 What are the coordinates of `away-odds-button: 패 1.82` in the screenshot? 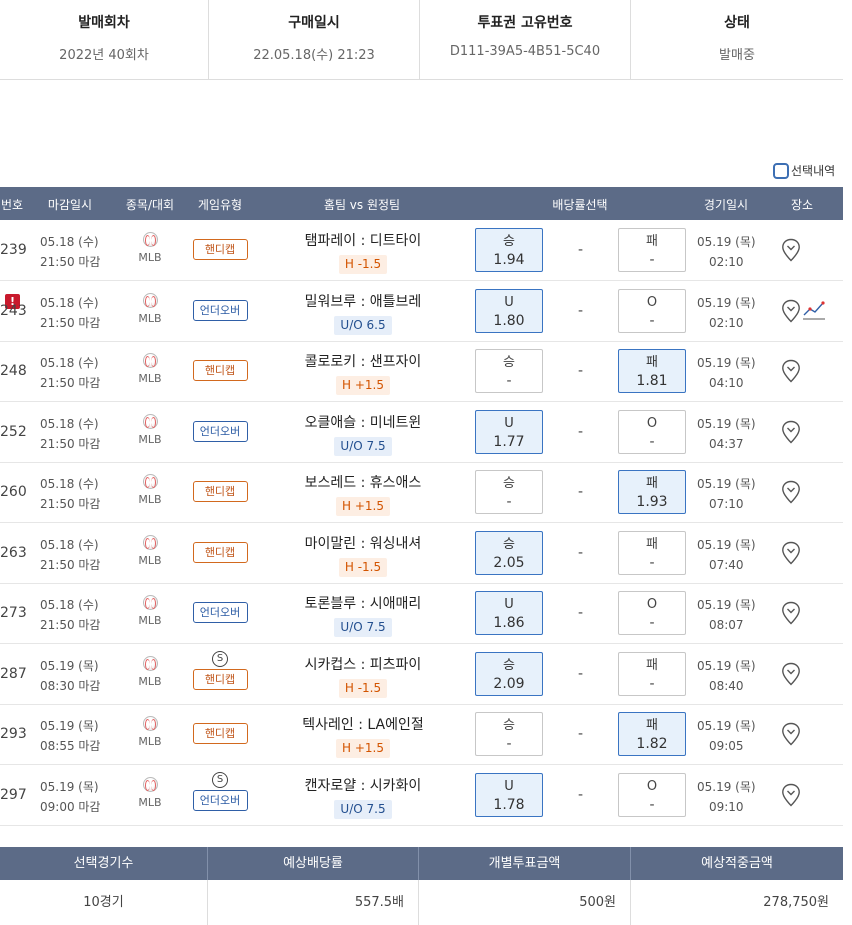 It's located at (652, 734).